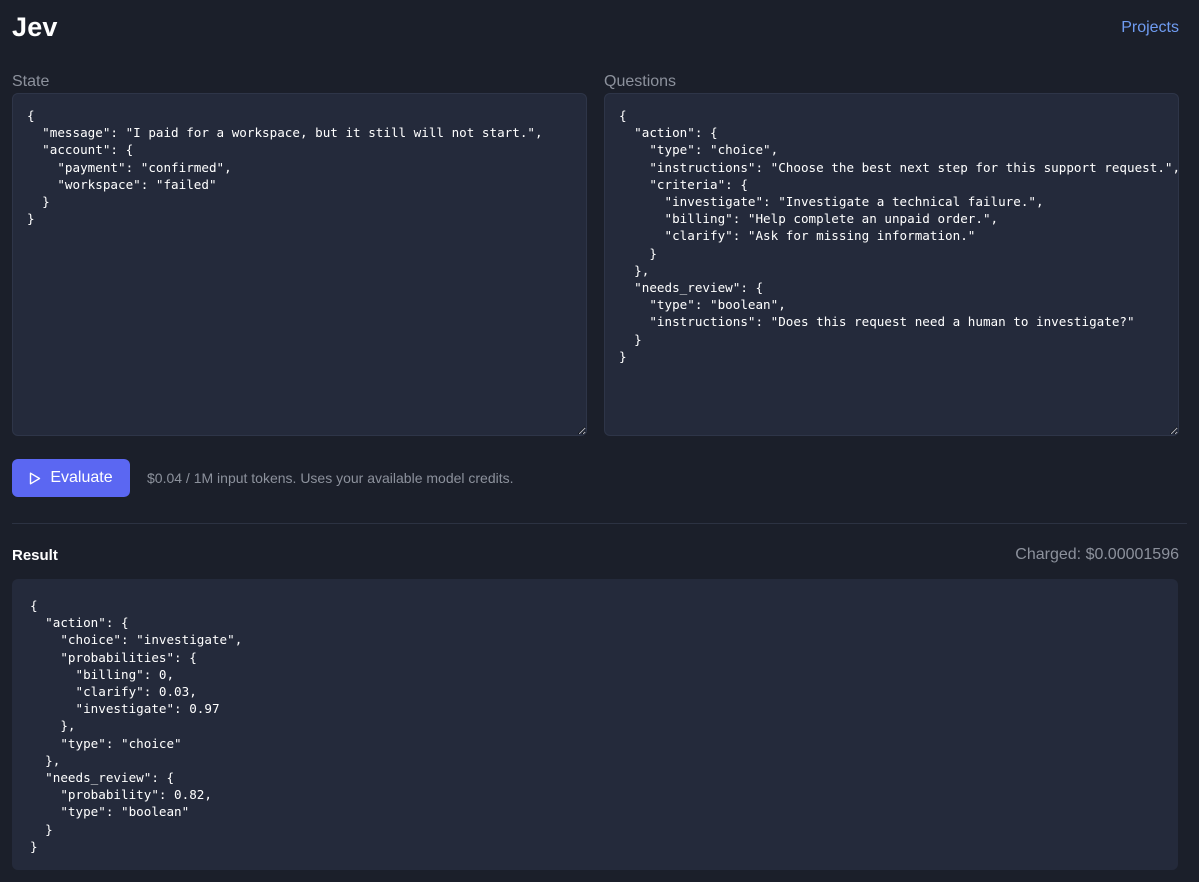  What do you see at coordinates (35, 478) in the screenshot?
I see `play-icon` at bounding box center [35, 478].